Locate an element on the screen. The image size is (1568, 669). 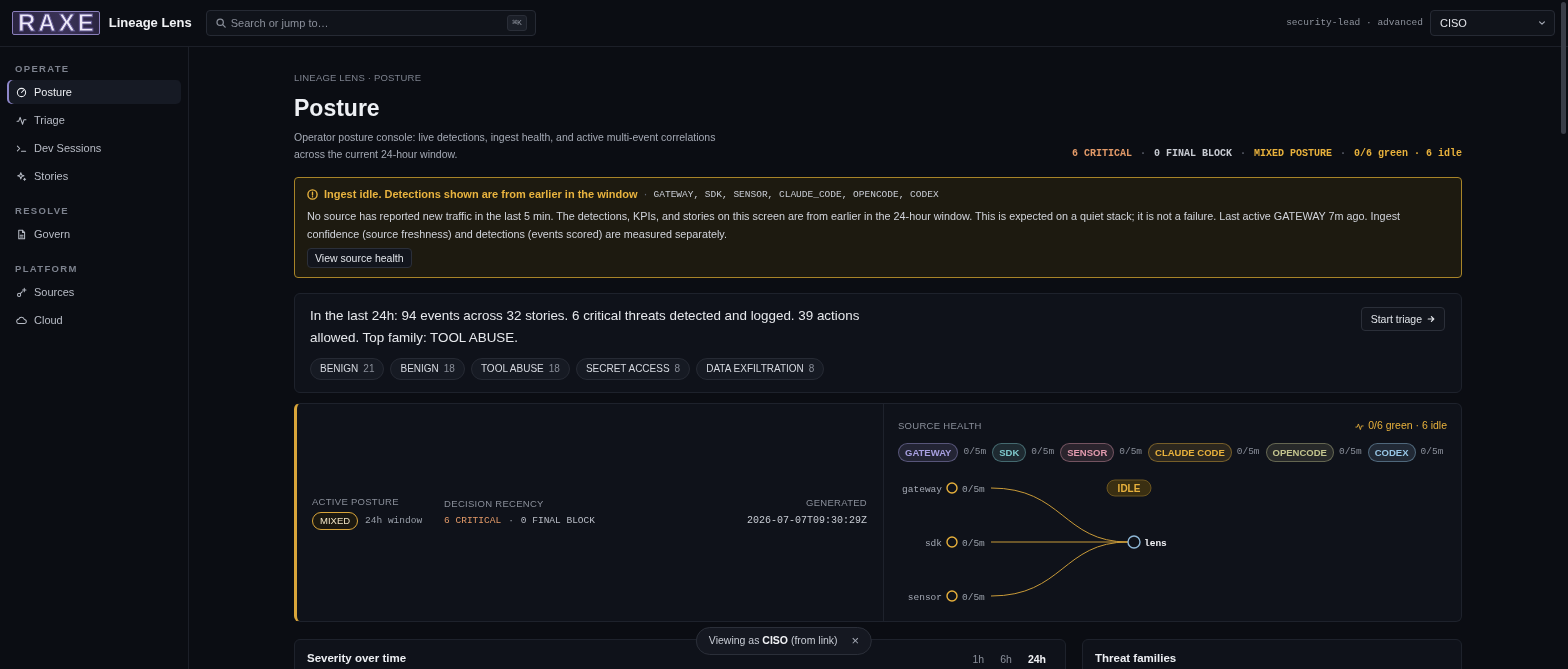
sidebar-item: Sources is located at coordinates (94, 292).